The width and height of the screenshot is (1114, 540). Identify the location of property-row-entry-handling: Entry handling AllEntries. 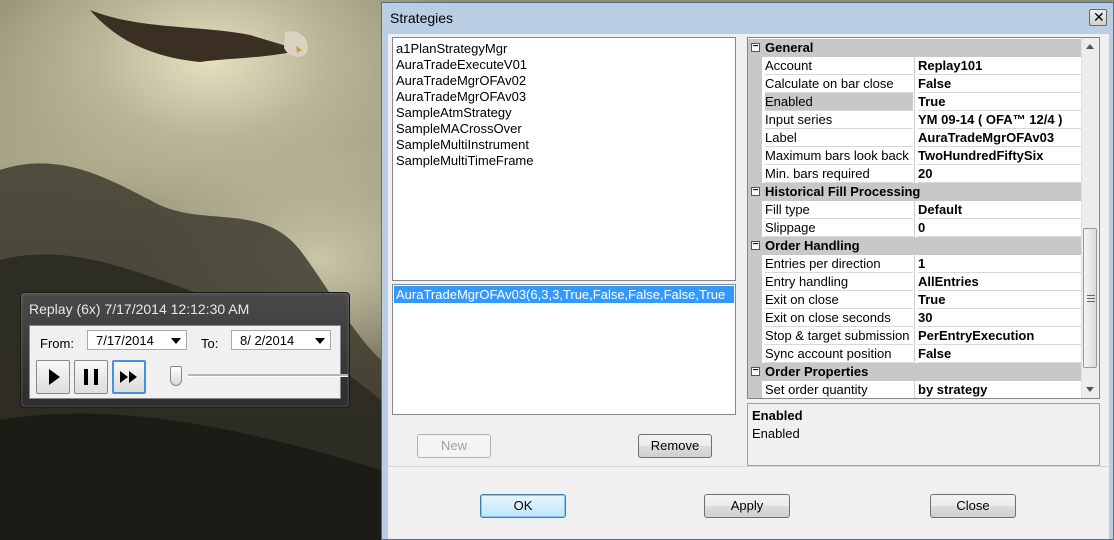
(915, 282).